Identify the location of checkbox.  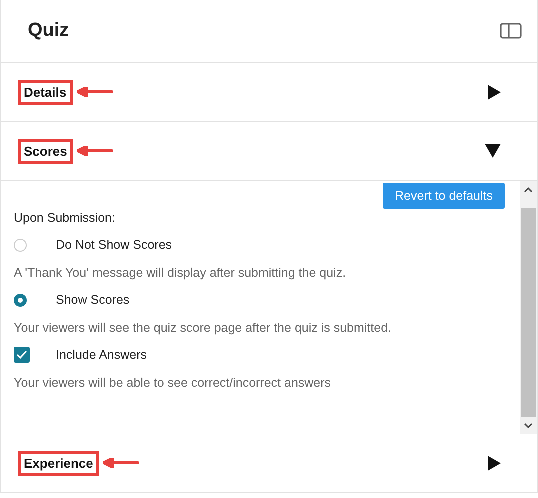
(22, 355).